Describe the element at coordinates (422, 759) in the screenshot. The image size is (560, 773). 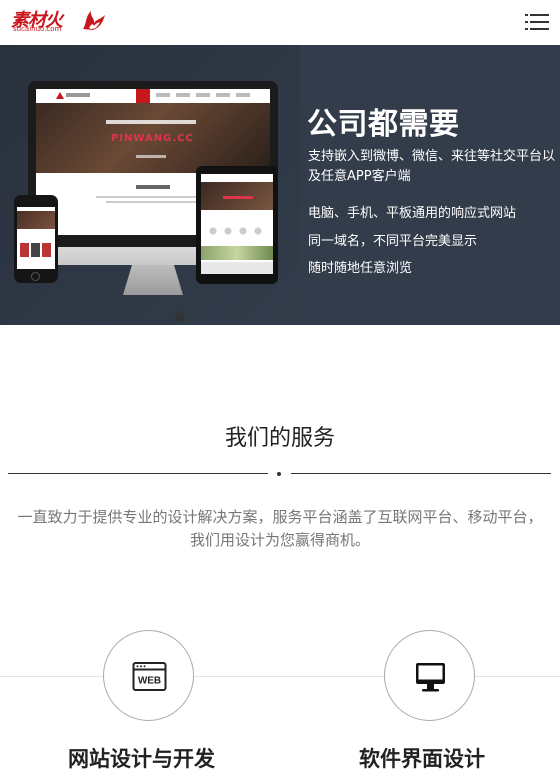
I see `service-name-ui: 软件界面设计` at that location.